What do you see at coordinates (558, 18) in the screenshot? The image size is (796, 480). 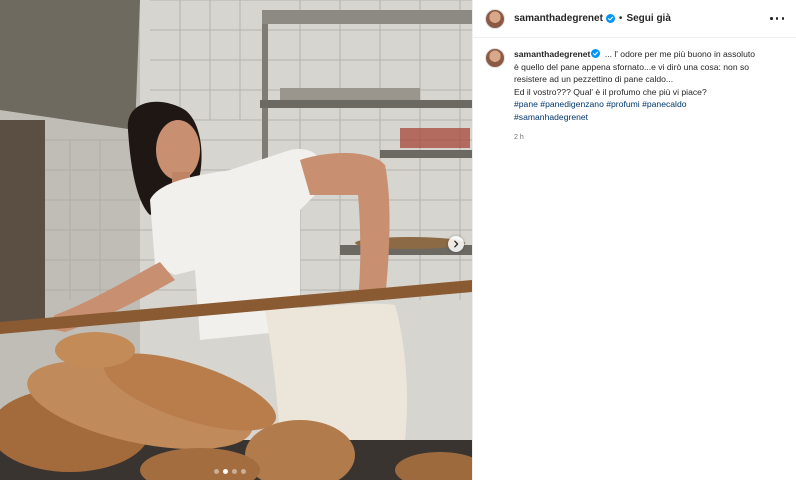 I see `header-username: samanthadegrenet` at bounding box center [558, 18].